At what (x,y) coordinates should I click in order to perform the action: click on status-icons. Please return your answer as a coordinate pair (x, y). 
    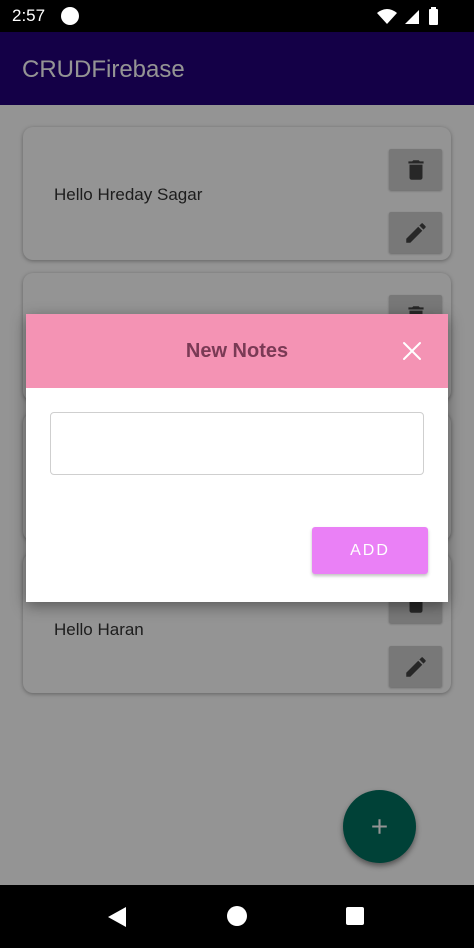
    Looking at the image, I should click on (419, 16).